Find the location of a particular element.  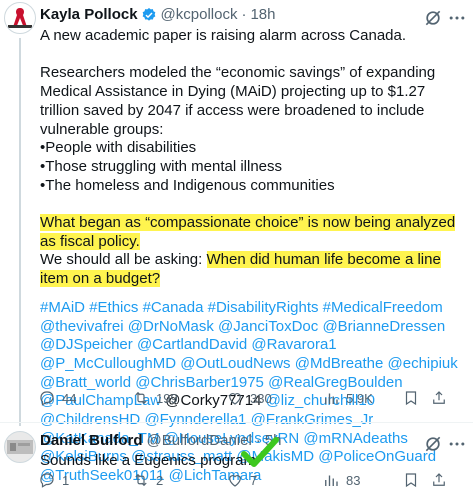

mention-link: @JanciToxDoc is located at coordinates (268, 326).